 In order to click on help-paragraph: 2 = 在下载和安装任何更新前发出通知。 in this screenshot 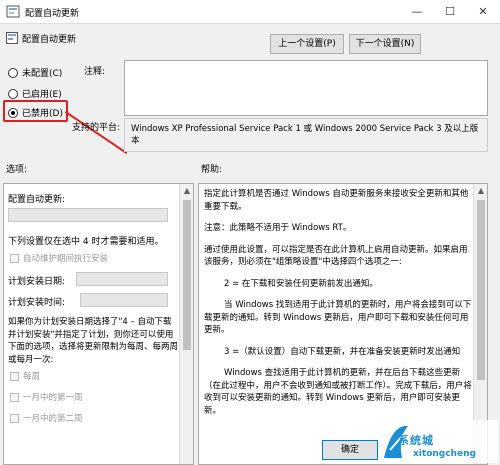, I will do `click(301, 283)`.